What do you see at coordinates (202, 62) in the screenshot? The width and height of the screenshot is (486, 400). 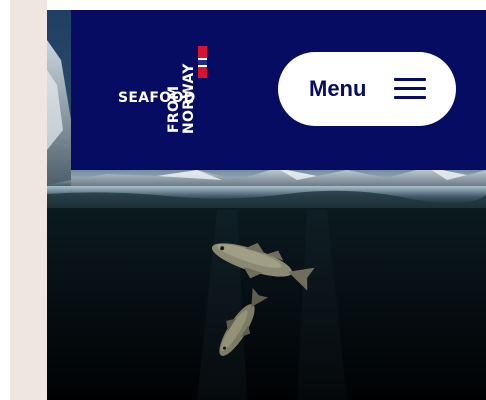 I see `norway-flag-icon` at bounding box center [202, 62].